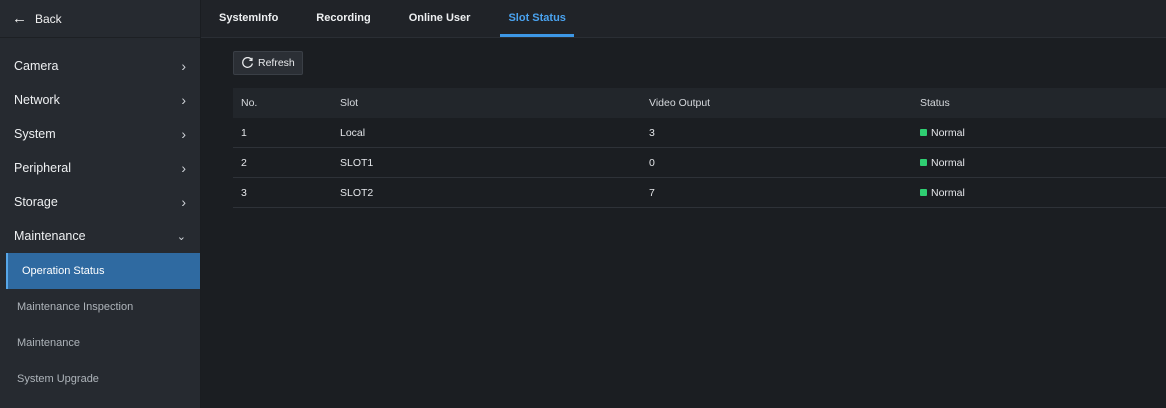 This screenshot has width=1166, height=408. I want to click on column-header-status: Status, so click(935, 103).